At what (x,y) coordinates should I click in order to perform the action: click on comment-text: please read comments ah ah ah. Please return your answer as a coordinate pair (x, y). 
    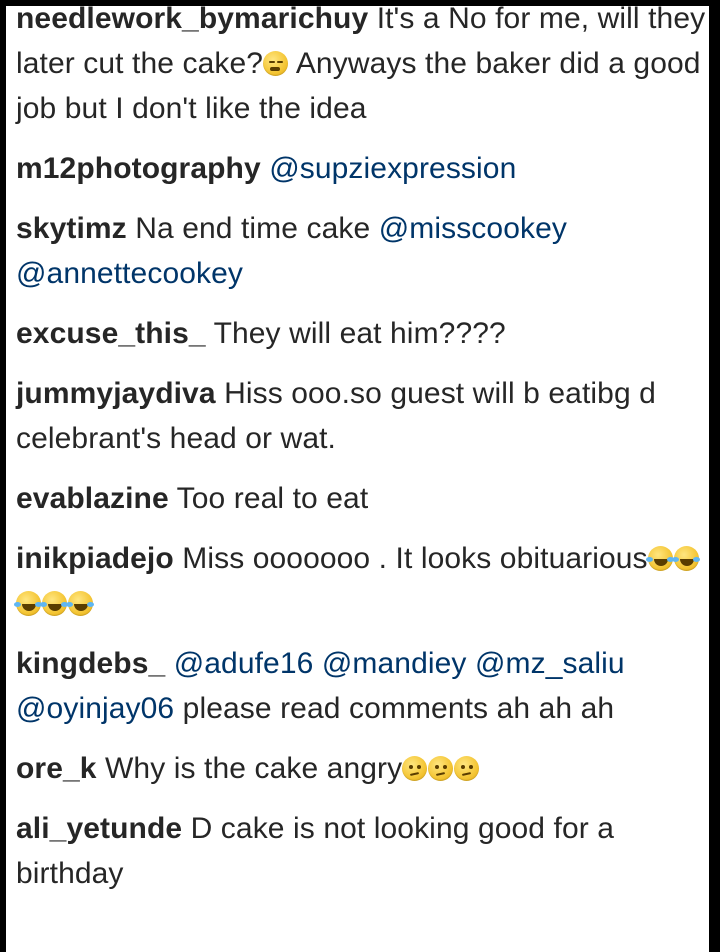
    Looking at the image, I should click on (394, 708).